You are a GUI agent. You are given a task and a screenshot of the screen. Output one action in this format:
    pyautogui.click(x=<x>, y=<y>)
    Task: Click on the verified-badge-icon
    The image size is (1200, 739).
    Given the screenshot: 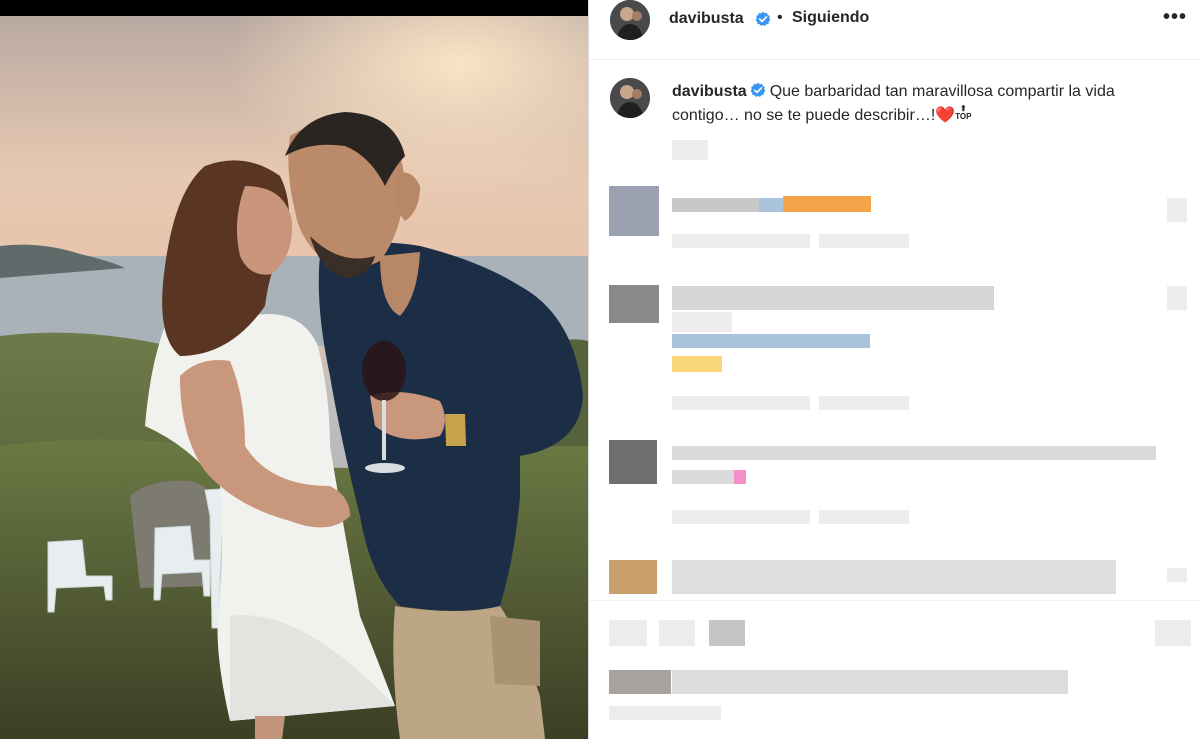 What is the action you would take?
    pyautogui.click(x=763, y=18)
    